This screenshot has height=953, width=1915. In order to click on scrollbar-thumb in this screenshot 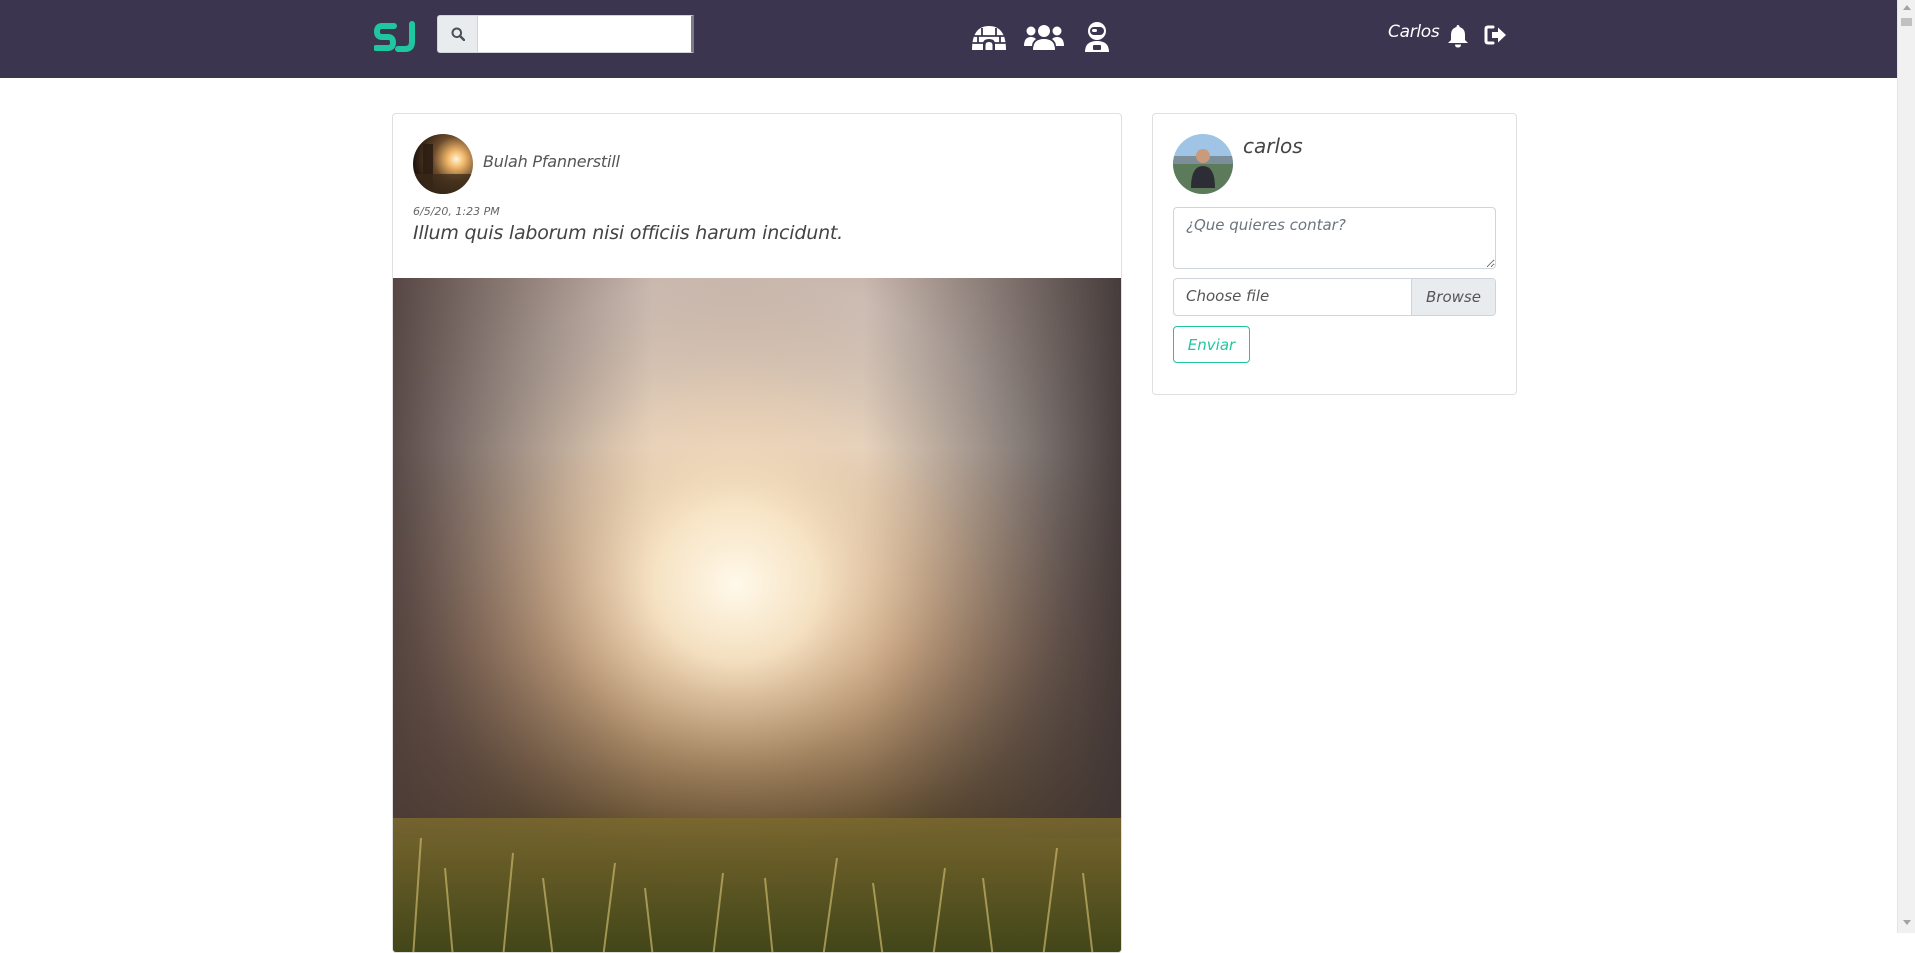, I will do `click(1906, 22)`.